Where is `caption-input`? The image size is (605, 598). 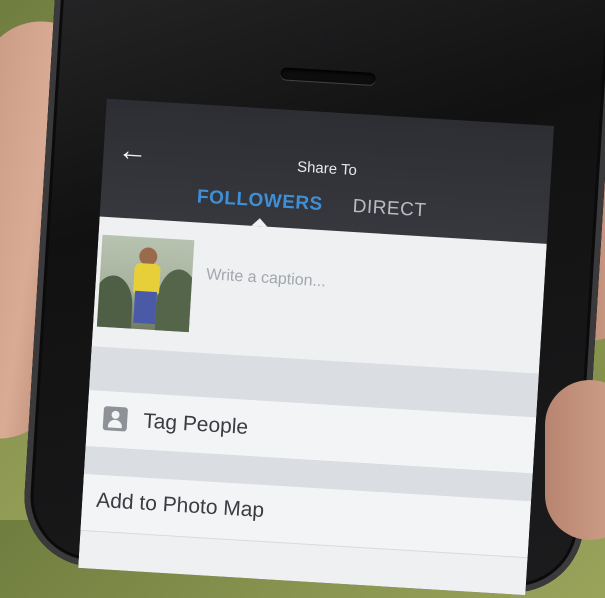
caption-input is located at coordinates (366, 285).